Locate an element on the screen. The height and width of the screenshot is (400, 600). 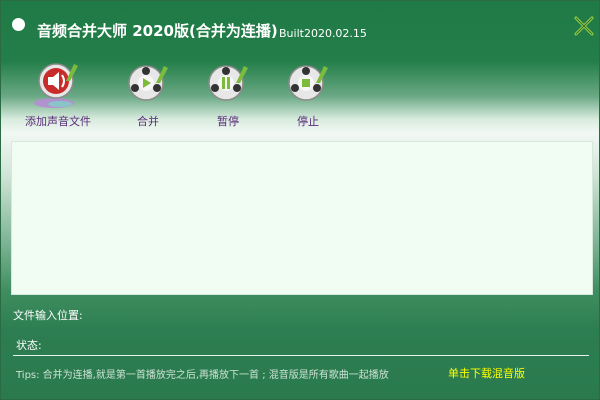
window-title: 音频合并大师 2020版(合并为连播) is located at coordinates (157, 31).